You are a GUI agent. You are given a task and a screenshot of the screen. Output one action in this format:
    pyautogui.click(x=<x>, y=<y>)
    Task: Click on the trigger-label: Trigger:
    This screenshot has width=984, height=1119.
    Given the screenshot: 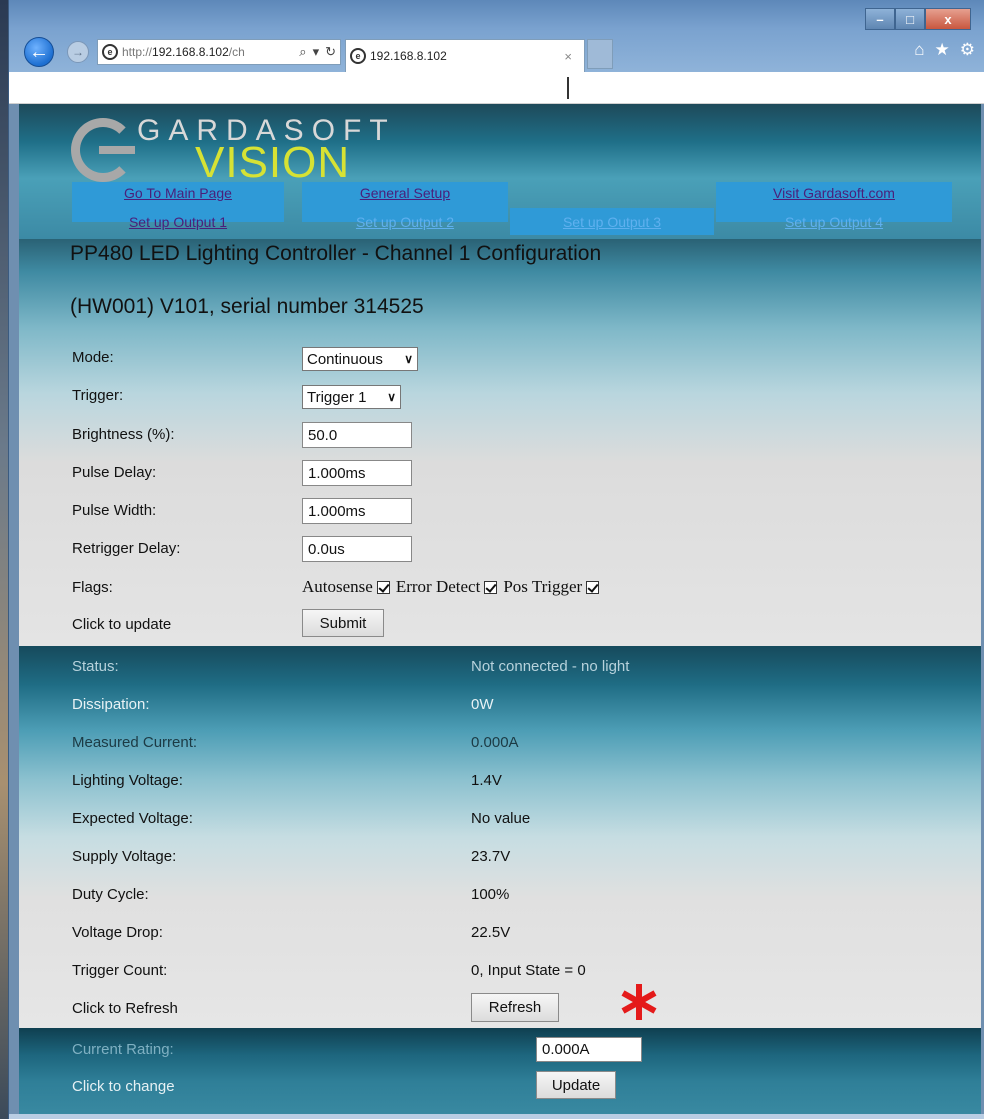 What is the action you would take?
    pyautogui.click(x=98, y=395)
    